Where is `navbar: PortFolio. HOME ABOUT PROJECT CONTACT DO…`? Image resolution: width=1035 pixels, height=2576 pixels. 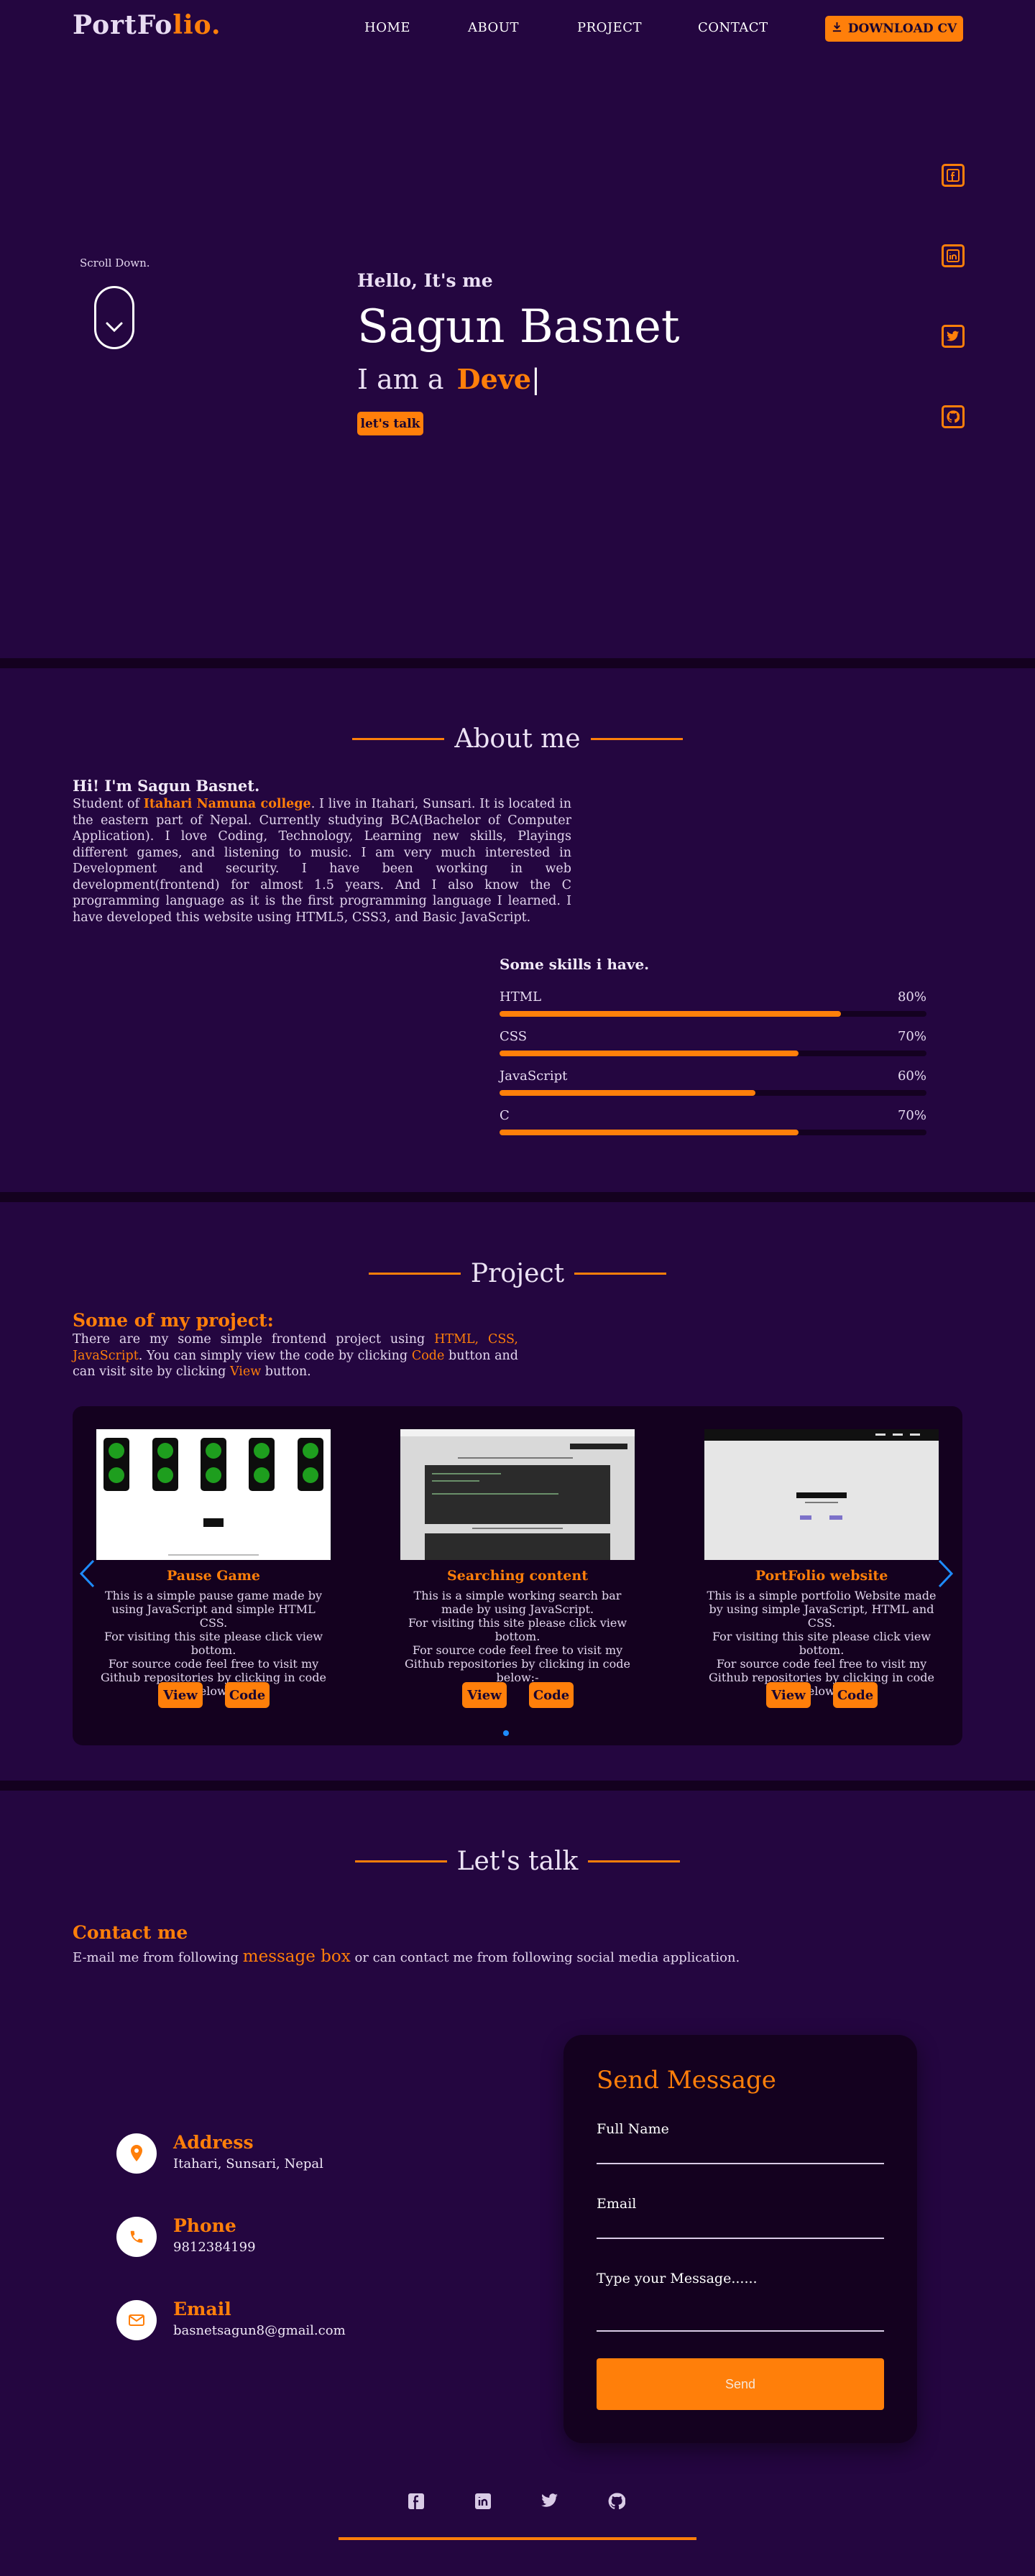
navbar: PortFolio. HOME ABOUT PROJECT CONTACT DO… is located at coordinates (517, 29).